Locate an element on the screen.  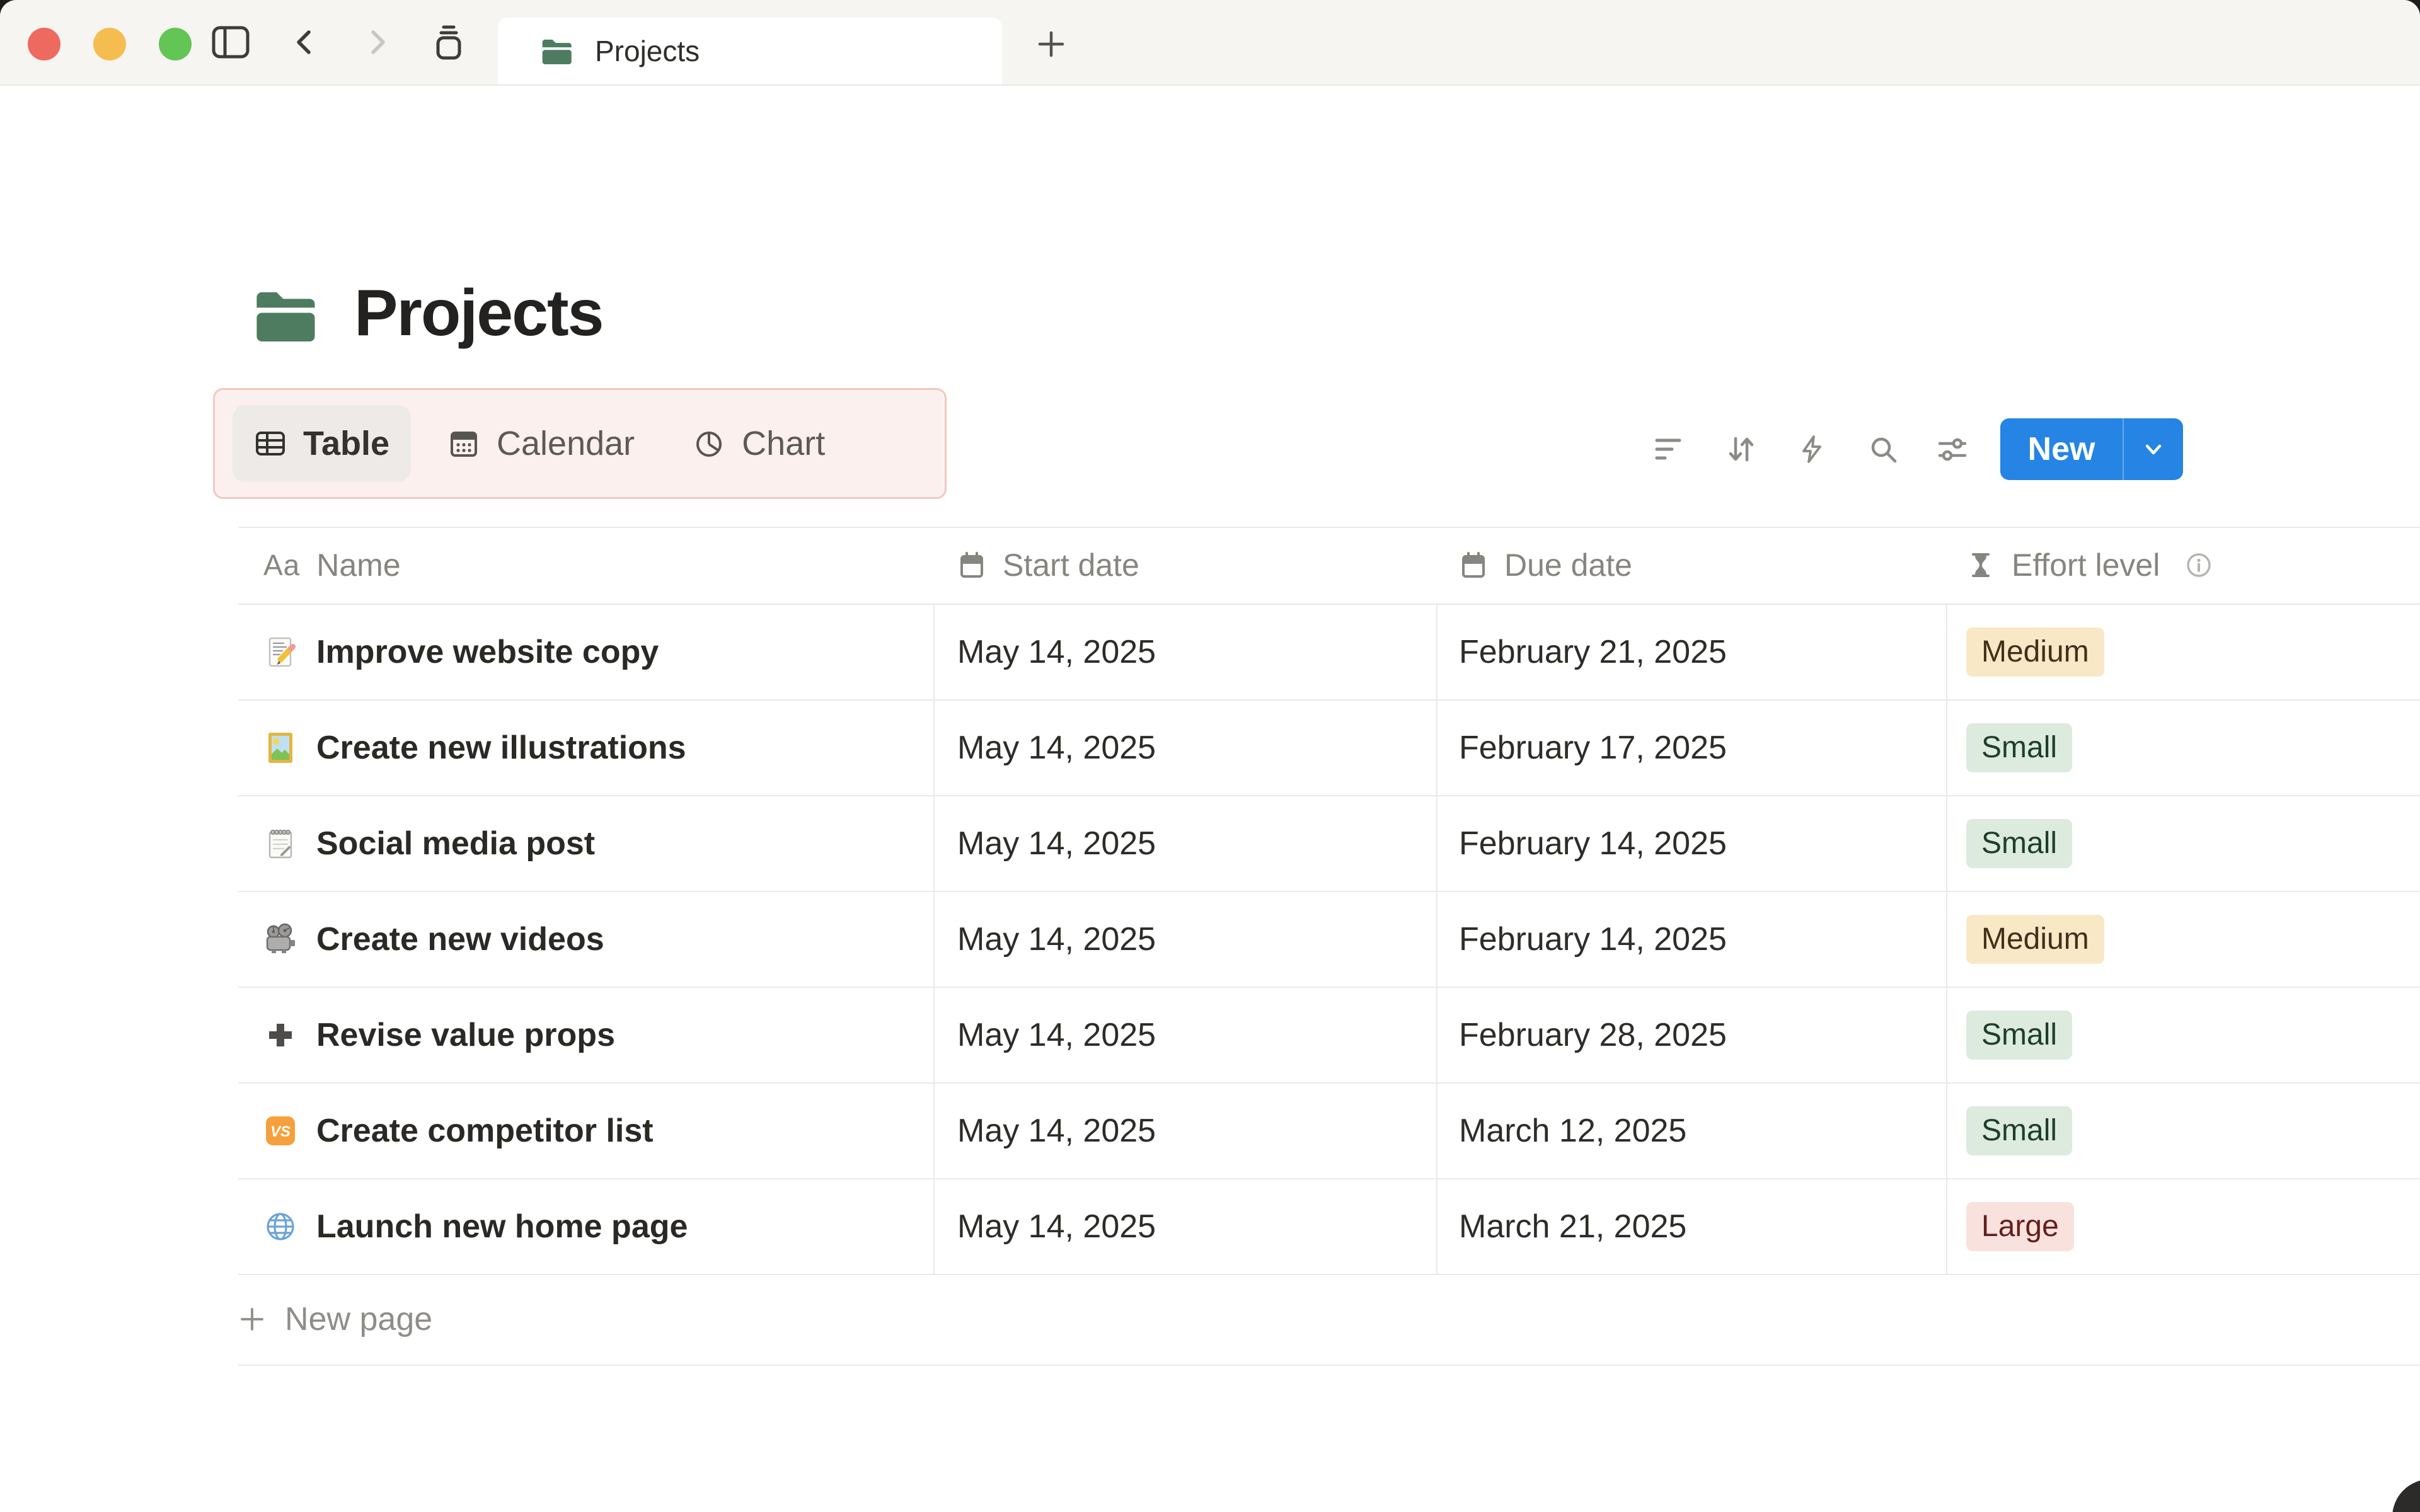
help-button is located at coordinates (2406, 1495).